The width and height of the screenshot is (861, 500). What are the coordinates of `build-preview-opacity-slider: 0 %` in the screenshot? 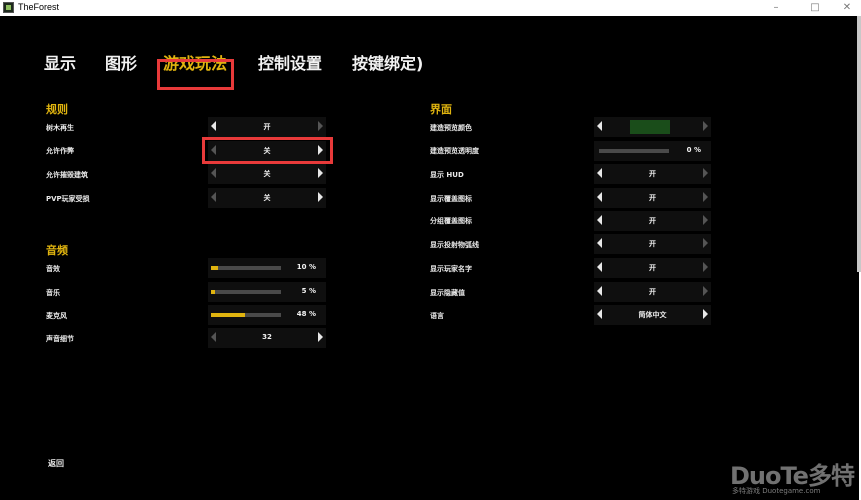 It's located at (652, 151).